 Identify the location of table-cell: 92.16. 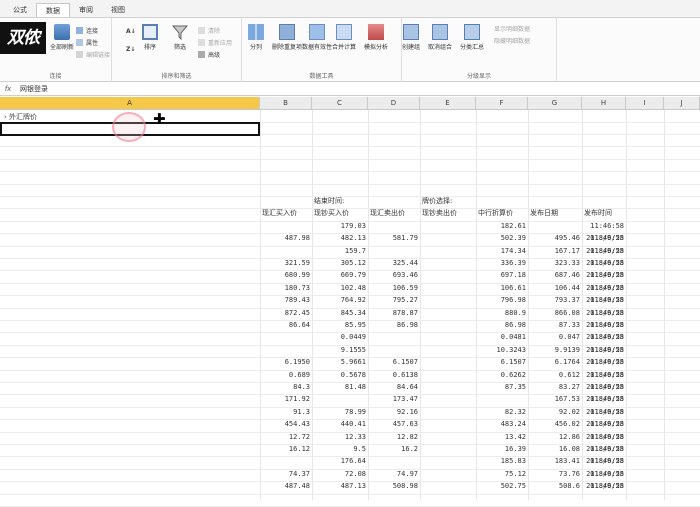
(394, 412).